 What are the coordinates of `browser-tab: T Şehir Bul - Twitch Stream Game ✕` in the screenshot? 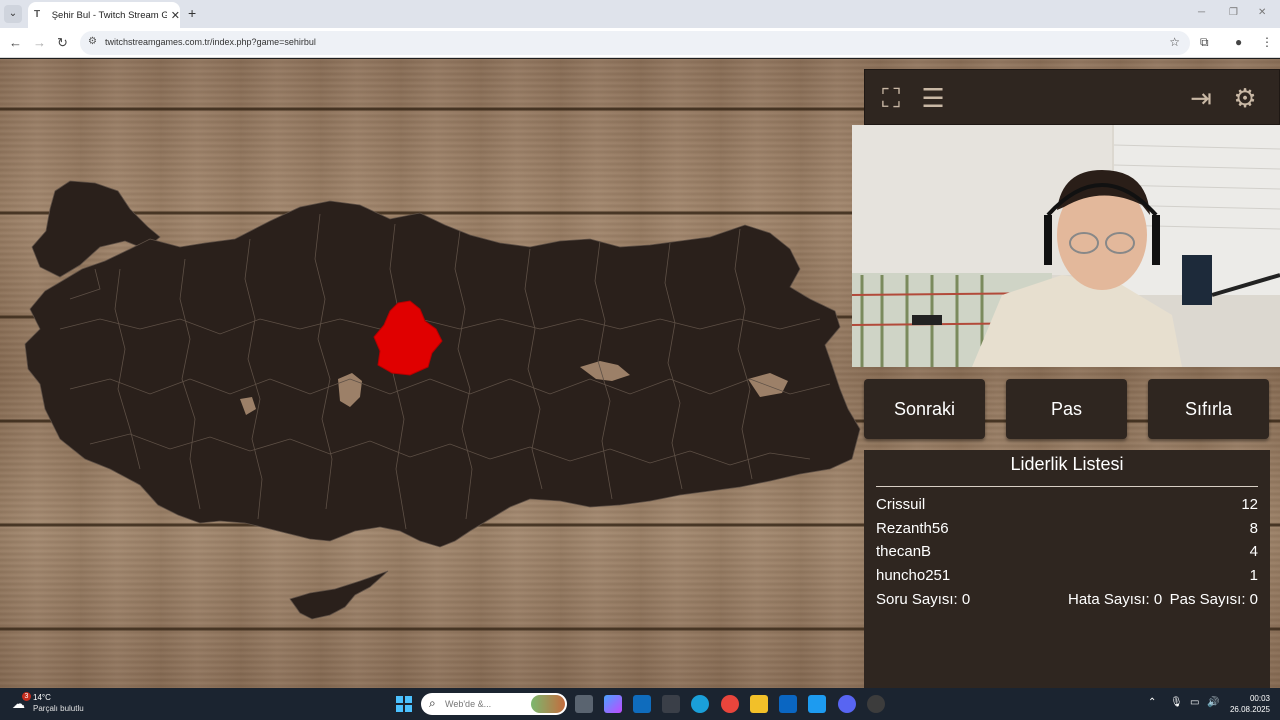 It's located at (104, 15).